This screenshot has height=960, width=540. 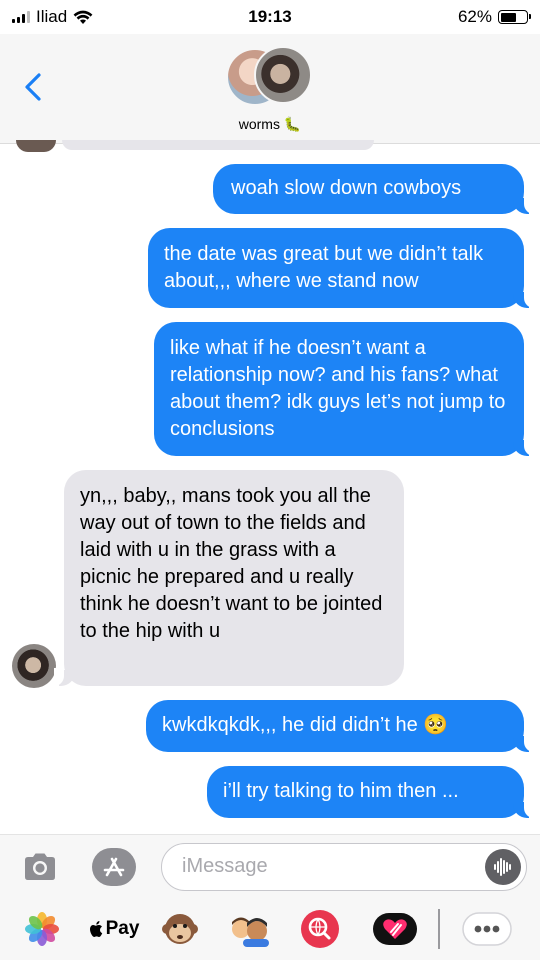 I want to click on audio-waveform-icon, so click(x=503, y=867).